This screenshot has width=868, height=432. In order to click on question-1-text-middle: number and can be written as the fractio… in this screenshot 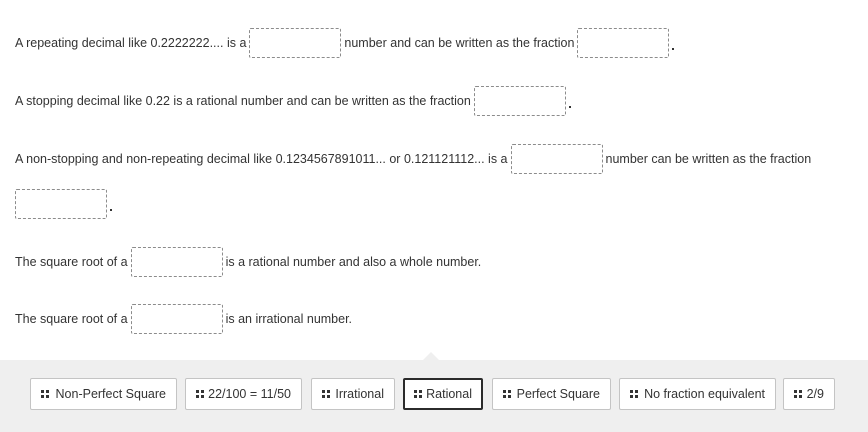, I will do `click(459, 43)`.